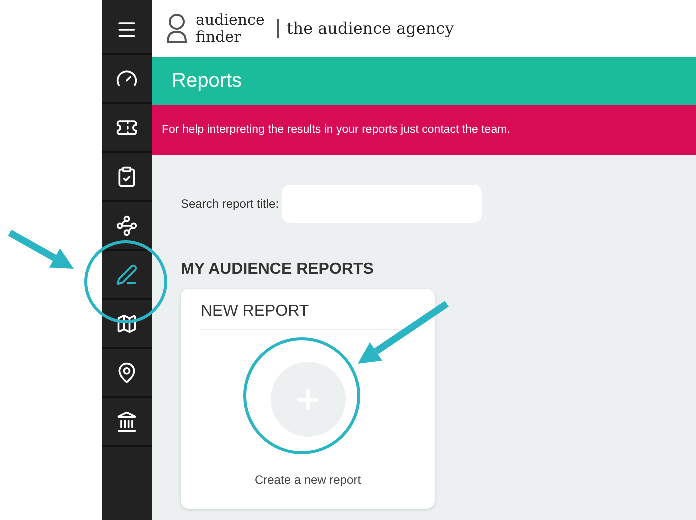 The height and width of the screenshot is (520, 696). I want to click on clipboard-check-icon, so click(127, 177).